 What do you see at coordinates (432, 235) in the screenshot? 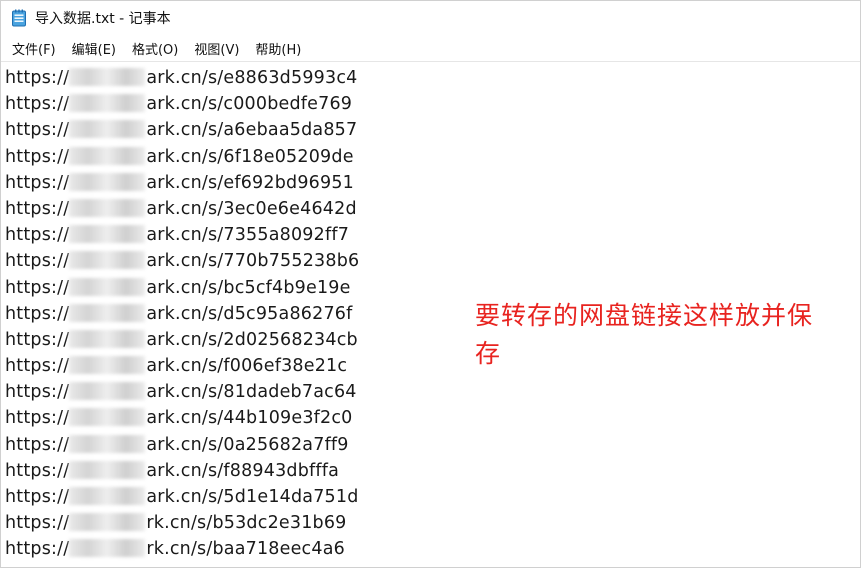
I see `text-line: https:// ark.cn/s/7355a8092ff7` at bounding box center [432, 235].